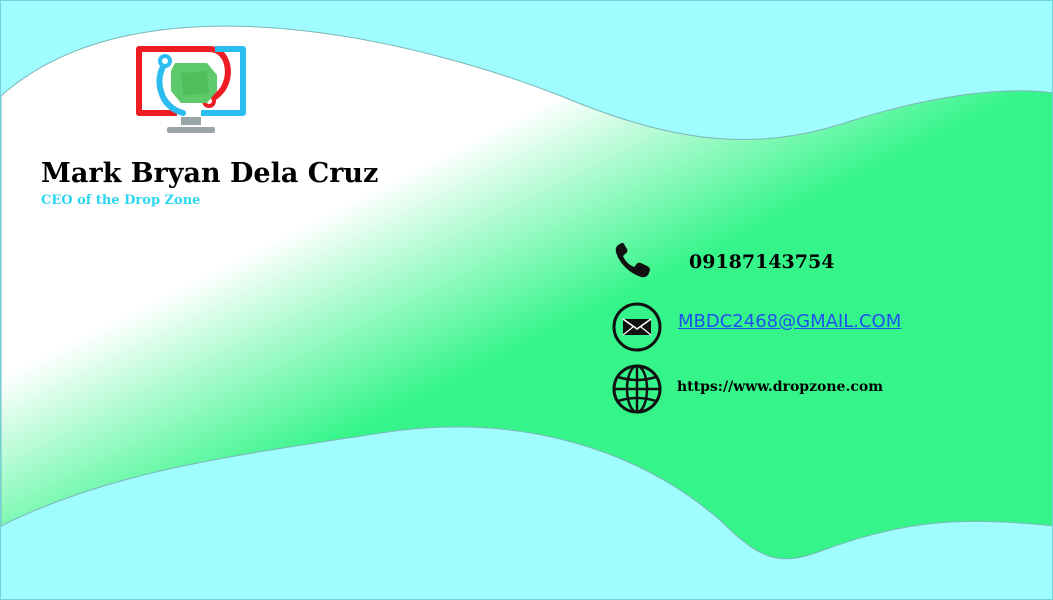  I want to click on email-link: MBDC2468@GMAIL.COM, so click(789, 321).